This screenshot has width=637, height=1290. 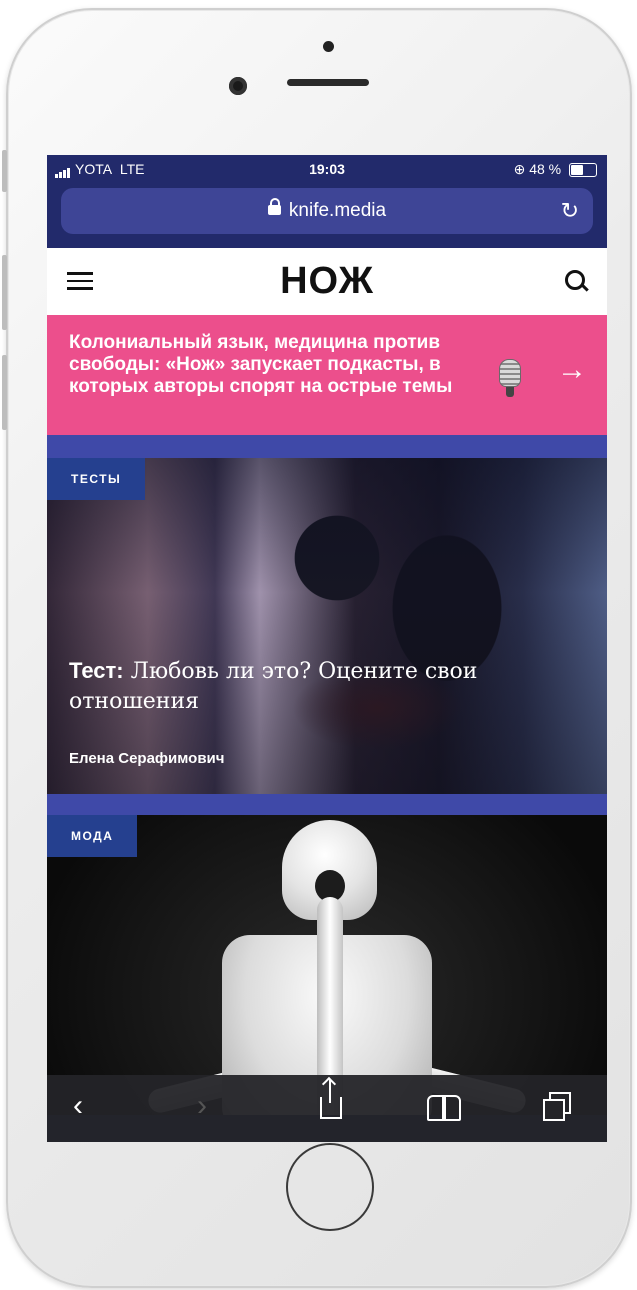 What do you see at coordinates (570, 211) in the screenshot?
I see `reload-icon: ↻` at bounding box center [570, 211].